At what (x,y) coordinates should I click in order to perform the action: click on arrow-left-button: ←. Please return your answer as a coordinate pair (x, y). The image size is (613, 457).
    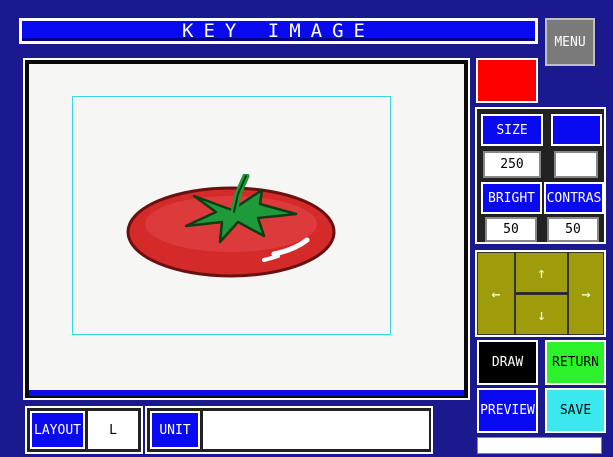
    Looking at the image, I should click on (496, 293).